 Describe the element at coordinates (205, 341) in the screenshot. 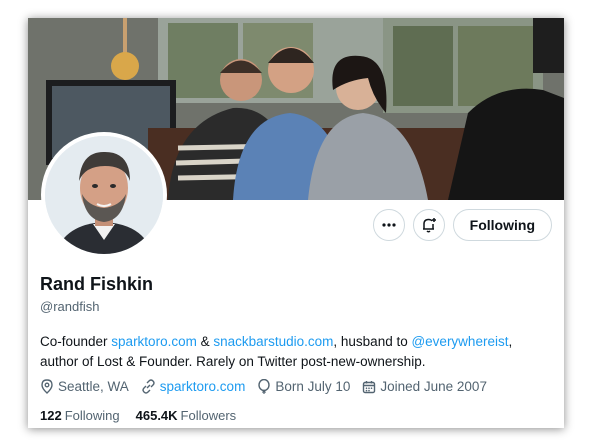

I see `bio-text: &` at that location.